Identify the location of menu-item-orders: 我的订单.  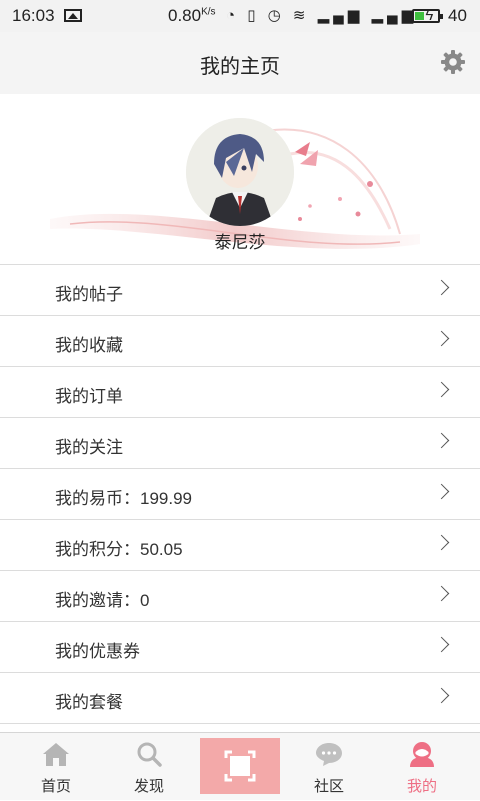
(240, 392).